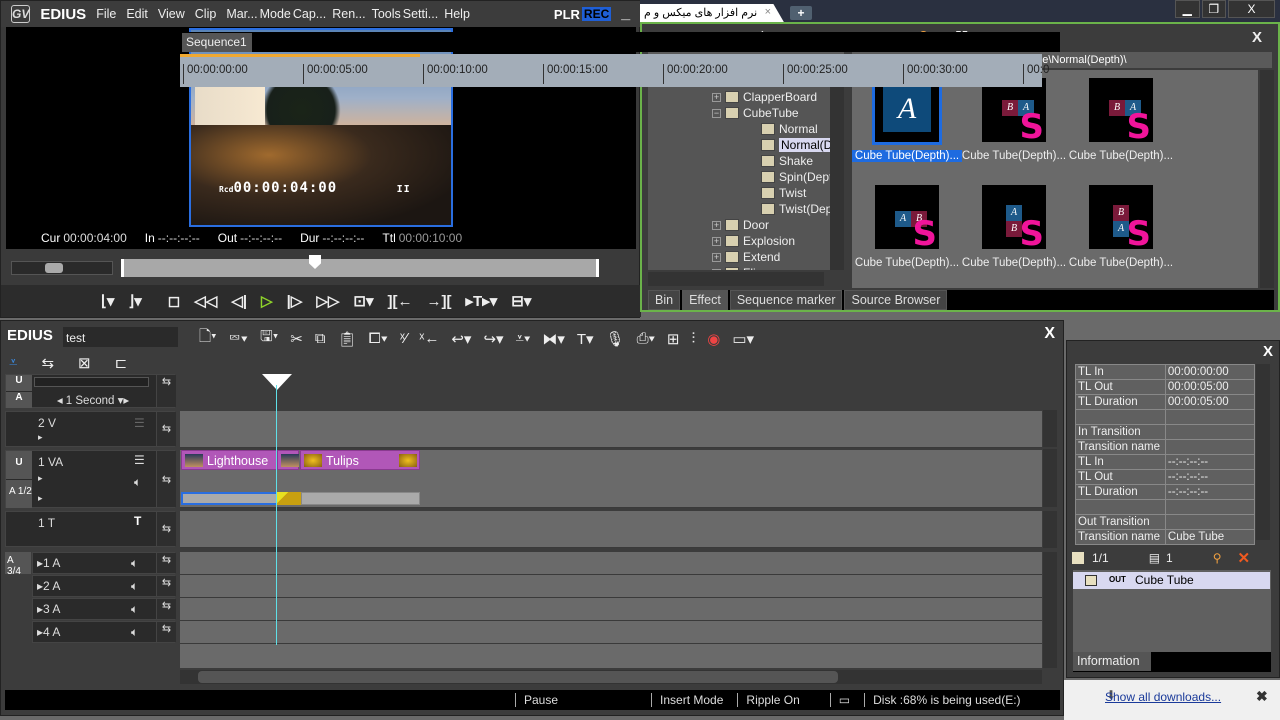 This screenshot has width=1280, height=720. Describe the element at coordinates (705, 300) in the screenshot. I see `tab-effect: Effect` at that location.